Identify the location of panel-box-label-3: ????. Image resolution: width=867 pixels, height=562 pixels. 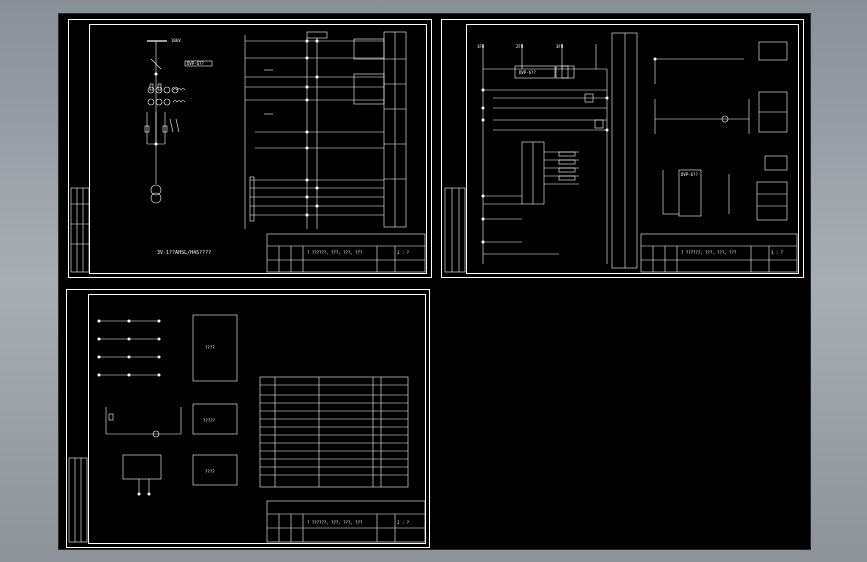
(210, 471).